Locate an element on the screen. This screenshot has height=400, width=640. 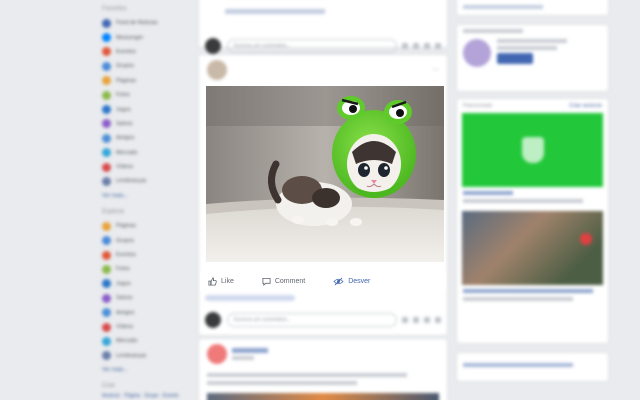
previous-post-reactions is located at coordinates (275, 11).